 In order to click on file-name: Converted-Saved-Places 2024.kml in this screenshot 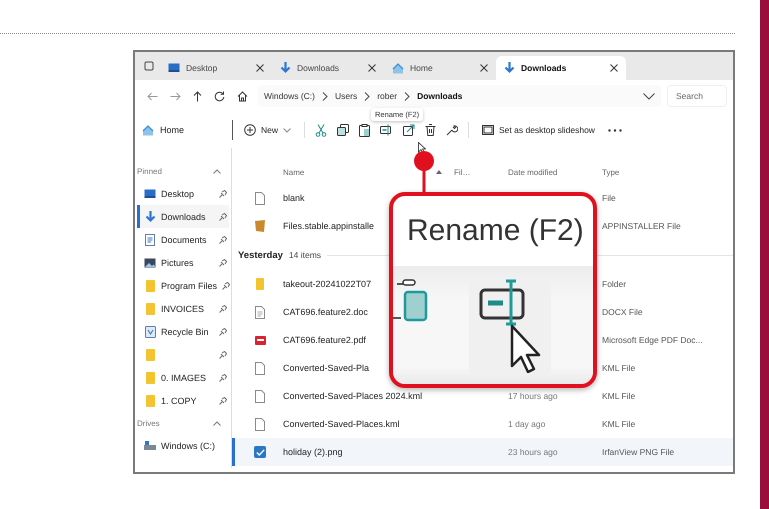, I will do `click(353, 396)`.